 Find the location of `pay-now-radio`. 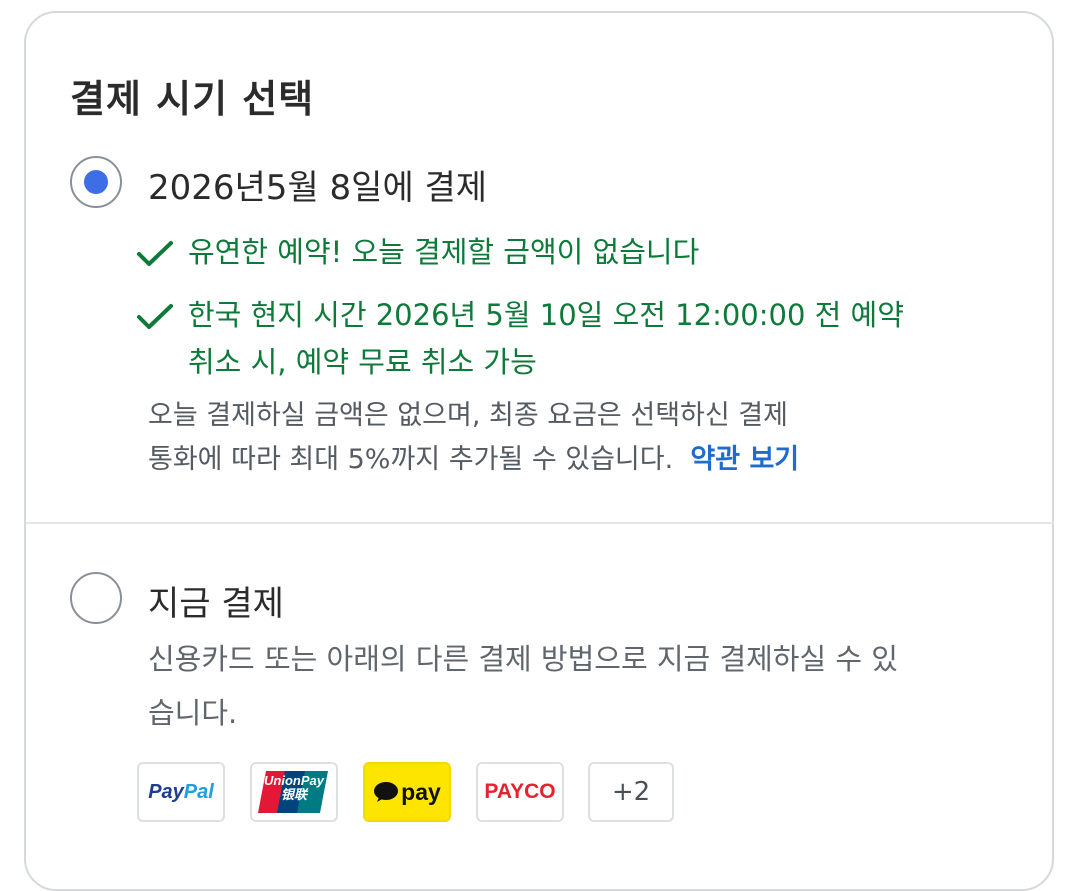

pay-now-radio is located at coordinates (96, 598).